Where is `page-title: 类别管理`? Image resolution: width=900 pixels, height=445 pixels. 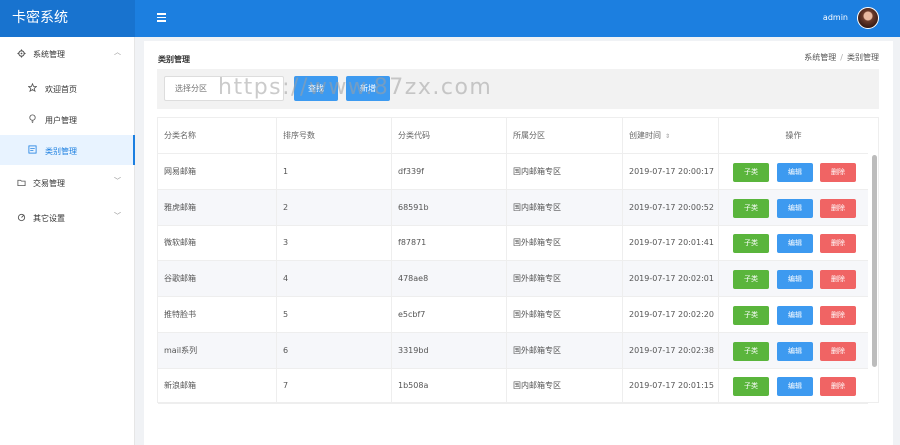
page-title: 类别管理 is located at coordinates (174, 59).